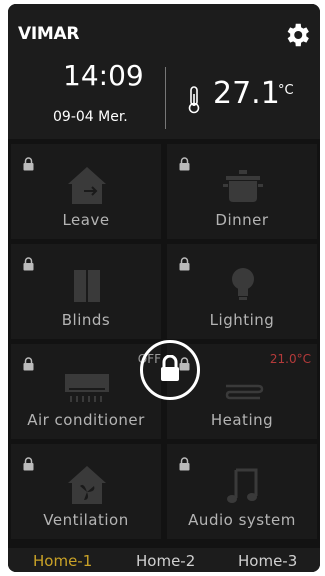 Image resolution: width=325 pixels, height=576 pixels. I want to click on tile-lighting: Lighting, so click(242, 291).